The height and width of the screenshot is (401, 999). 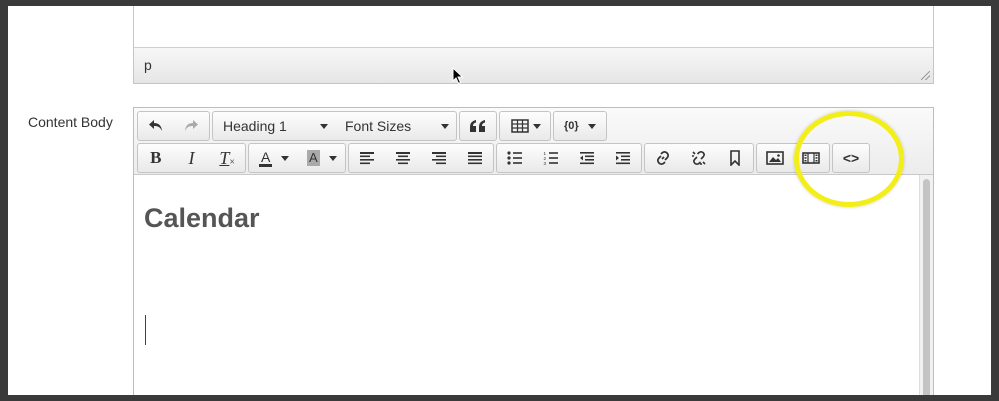 I want to click on text-caret, so click(x=145, y=330).